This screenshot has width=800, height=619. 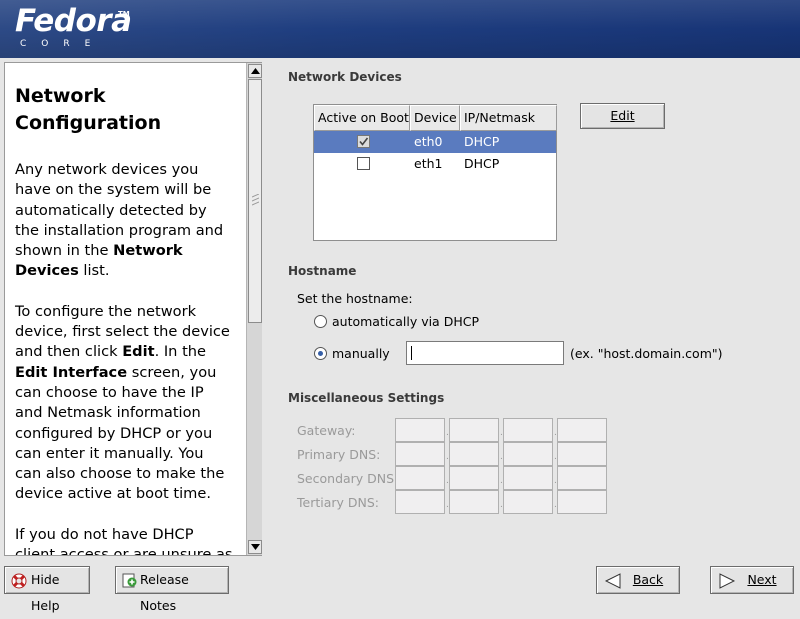 I want to click on radio-dhcp-label: automatically via DHCP, so click(x=405, y=321).